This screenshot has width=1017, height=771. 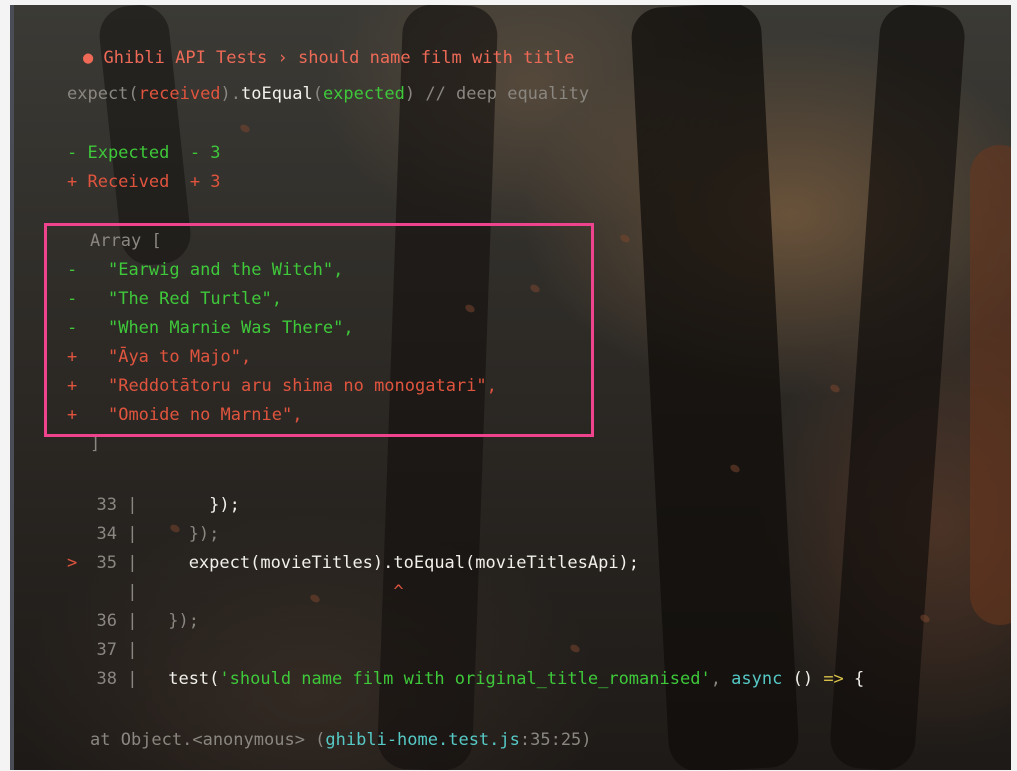 What do you see at coordinates (757, 679) in the screenshot?
I see `code-keyword: async` at bounding box center [757, 679].